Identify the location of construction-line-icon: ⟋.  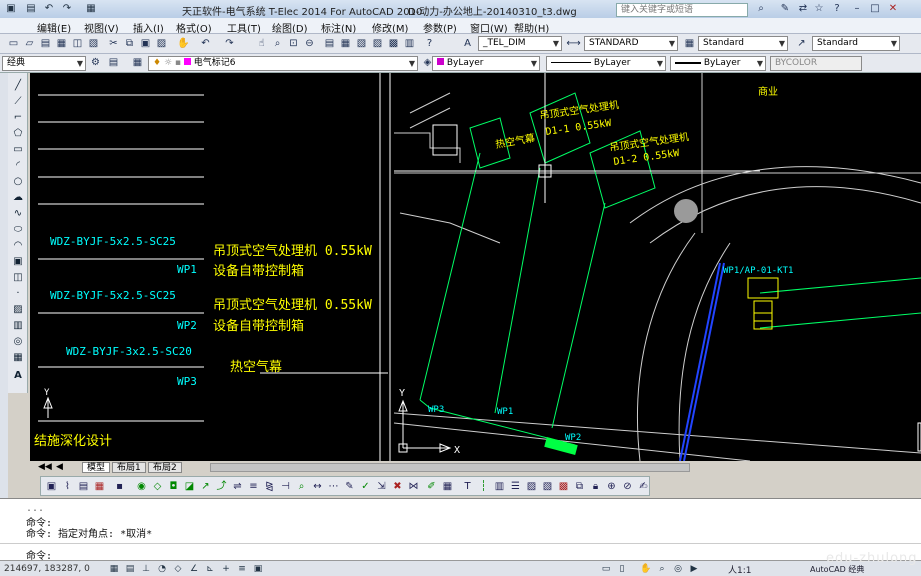
(18, 101).